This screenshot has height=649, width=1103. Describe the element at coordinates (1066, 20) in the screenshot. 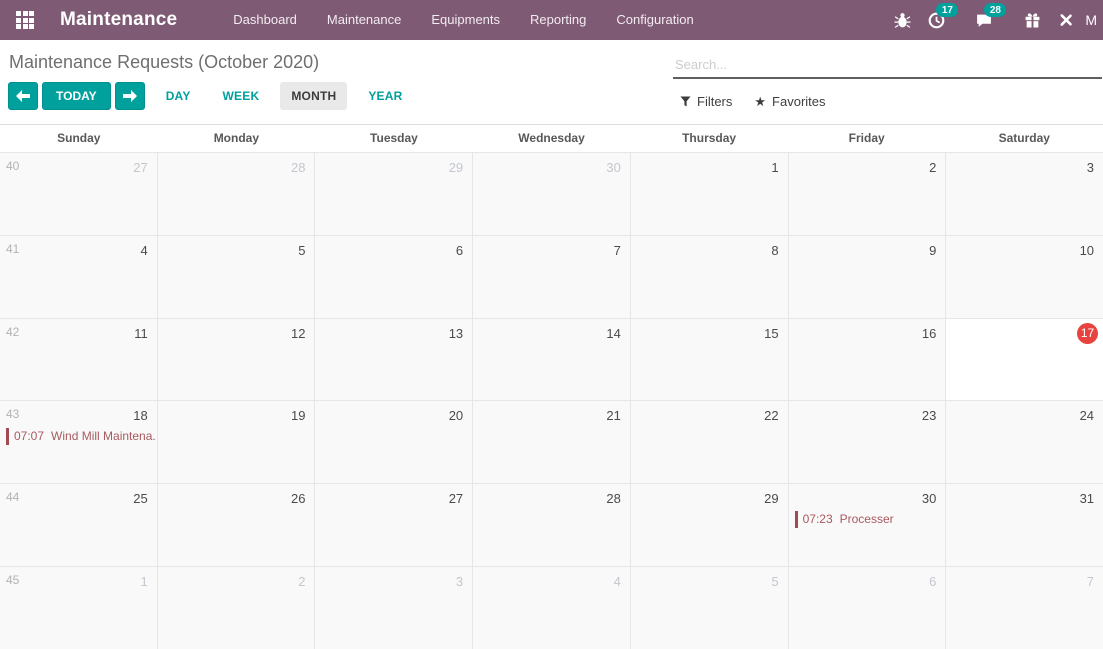

I see `debug-tools-icon` at that location.